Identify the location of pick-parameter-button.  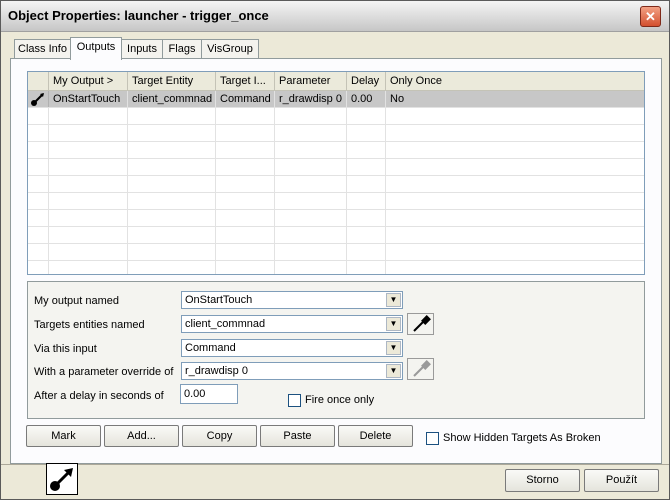
(420, 369).